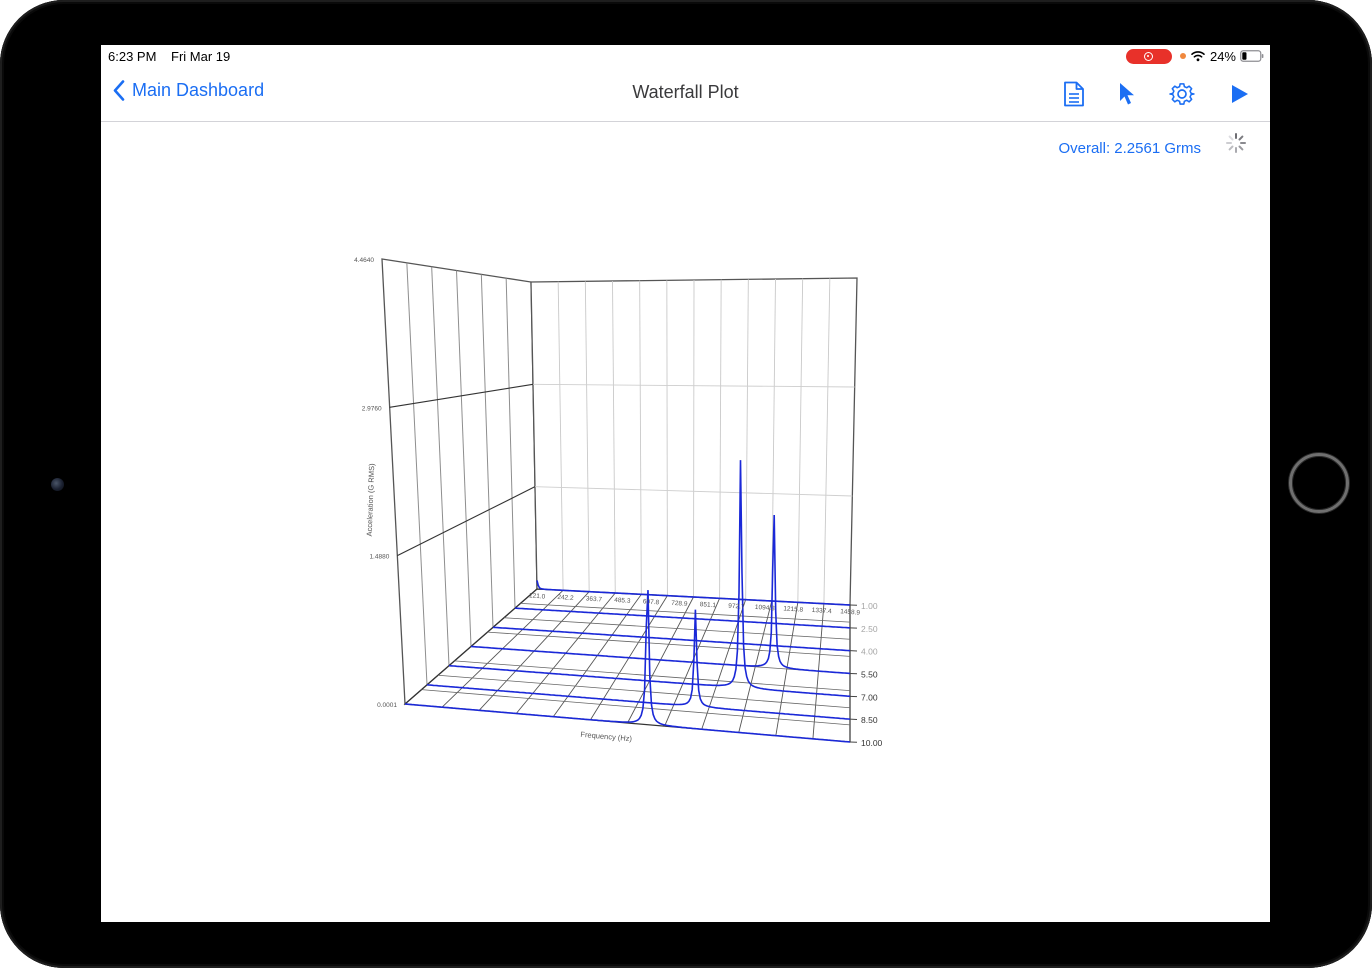  What do you see at coordinates (379, 557) in the screenshot?
I see `y-axis-tick-label: 1.4880` at bounding box center [379, 557].